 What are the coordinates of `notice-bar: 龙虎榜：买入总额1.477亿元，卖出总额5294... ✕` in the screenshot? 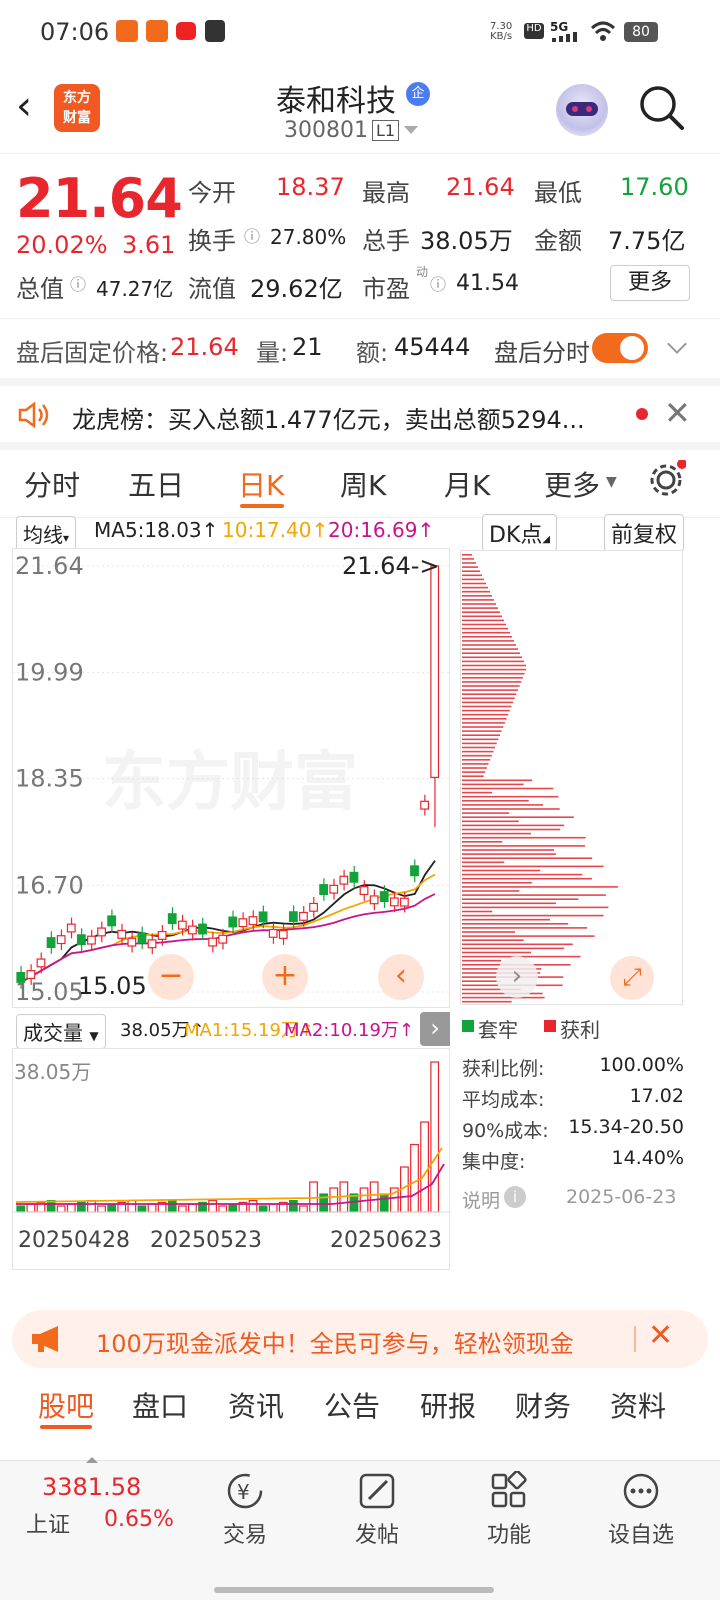 It's located at (360, 414).